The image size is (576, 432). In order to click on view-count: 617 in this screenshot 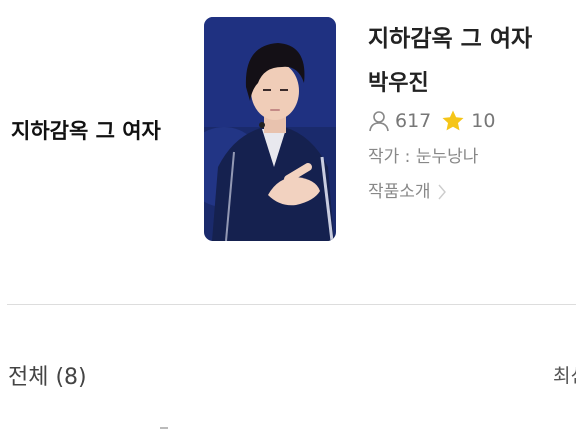, I will do `click(413, 121)`.